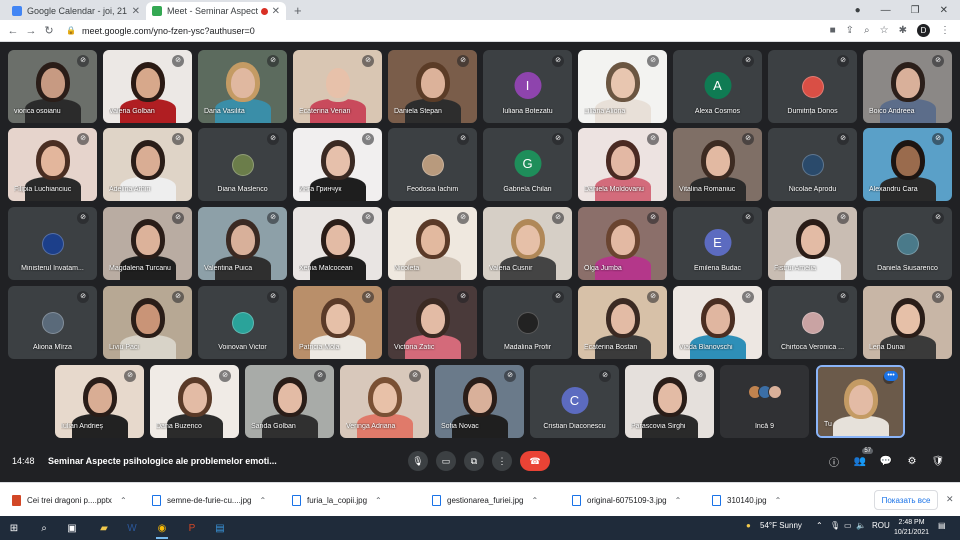  What do you see at coordinates (502, 461) in the screenshot?
I see `more-options-button: ⋮` at bounding box center [502, 461].